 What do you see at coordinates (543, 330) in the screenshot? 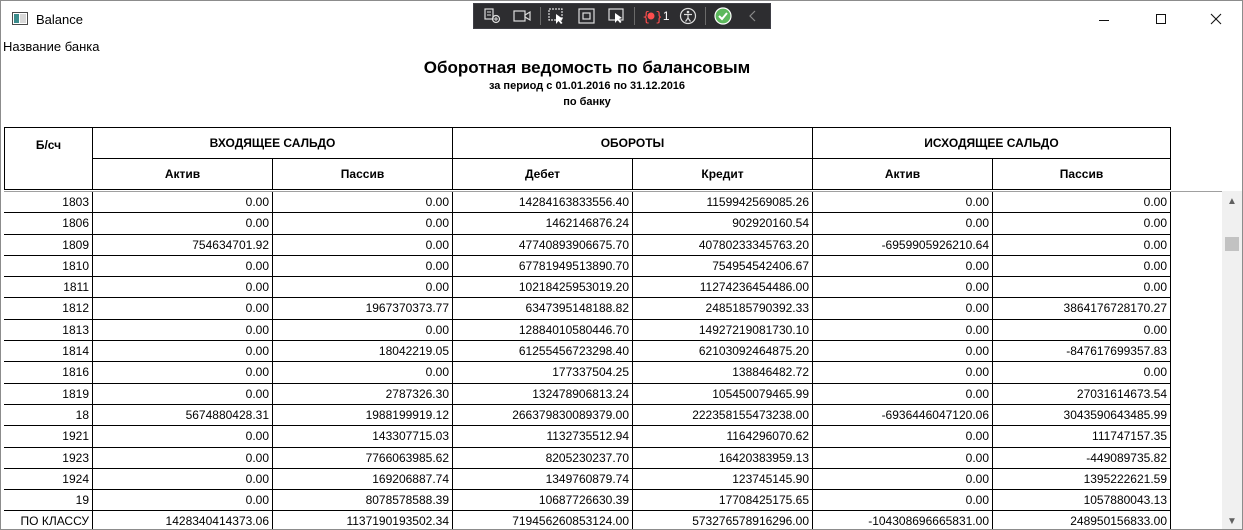
I see `amount-cell: 12884010580446.70` at bounding box center [543, 330].